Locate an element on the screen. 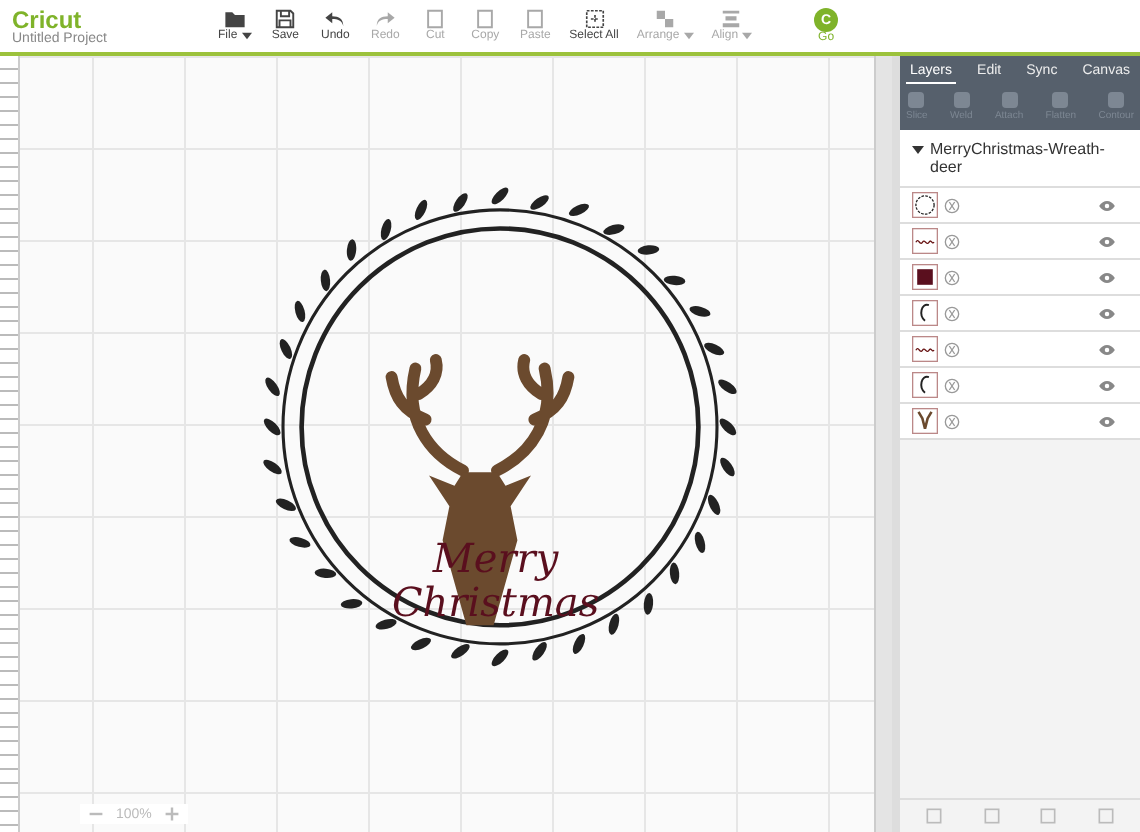  save-icon is located at coordinates (285, 19).